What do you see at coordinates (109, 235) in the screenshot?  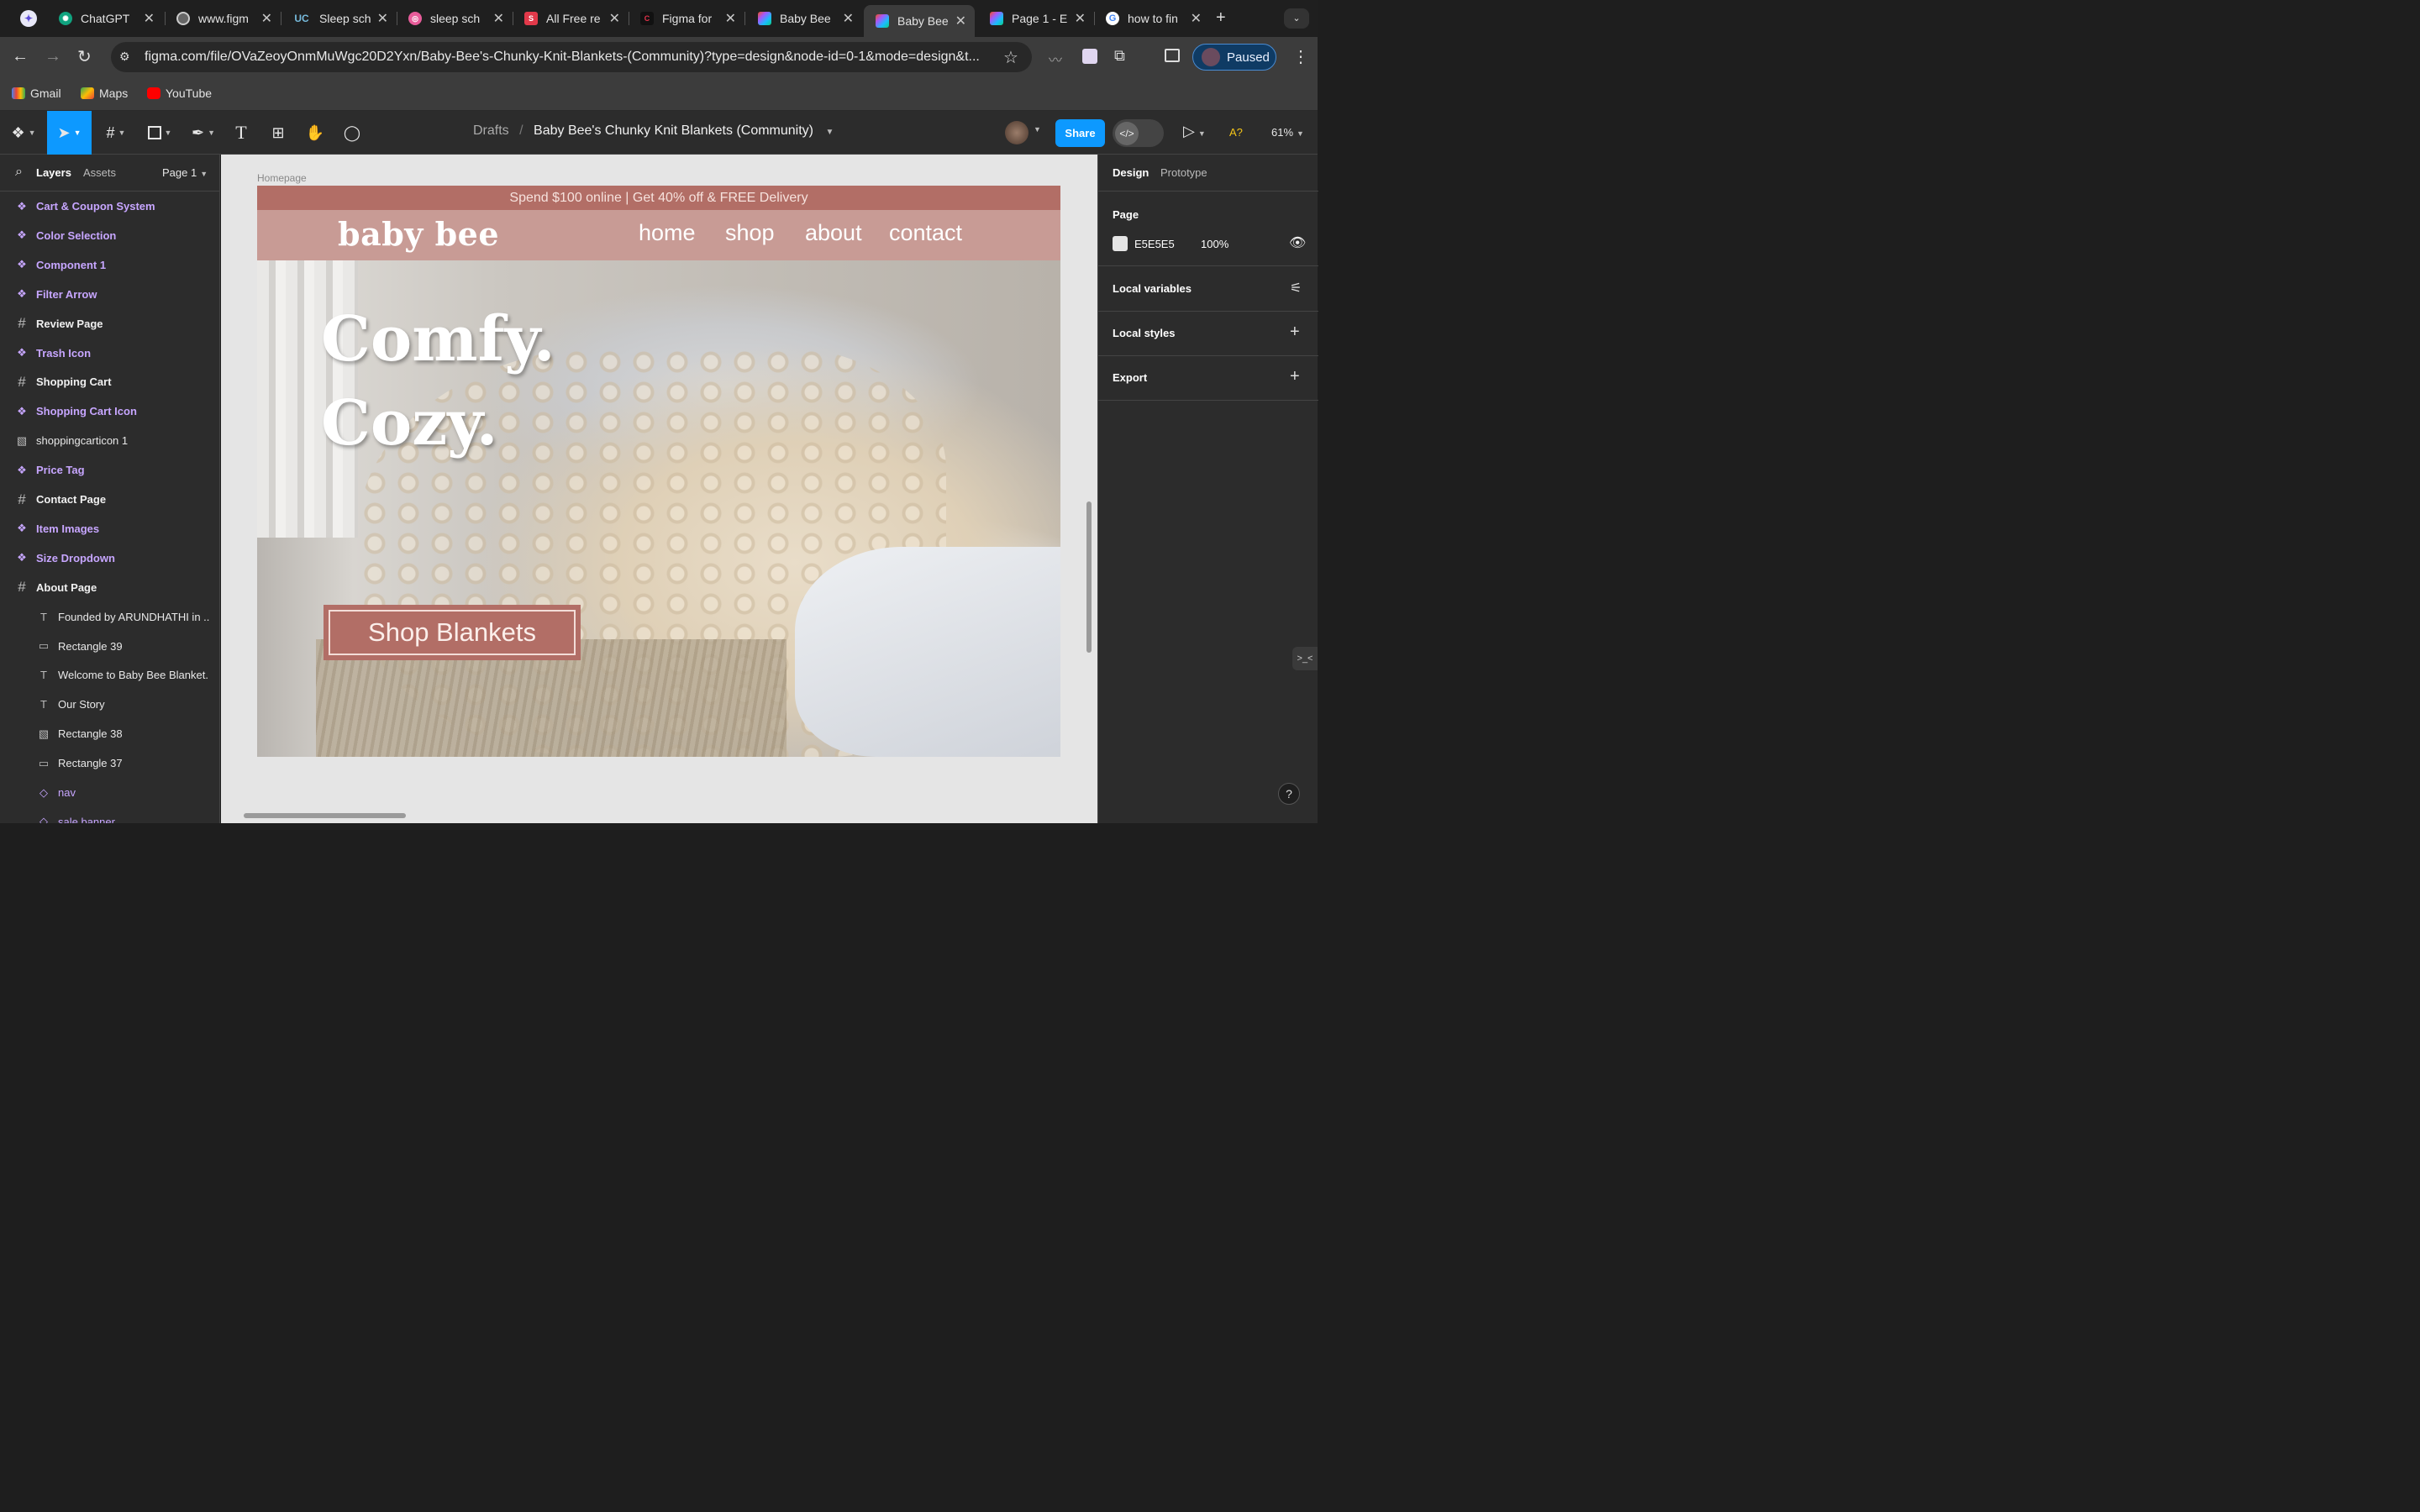 I see `layer-row: ❖ Color Selection` at bounding box center [109, 235].